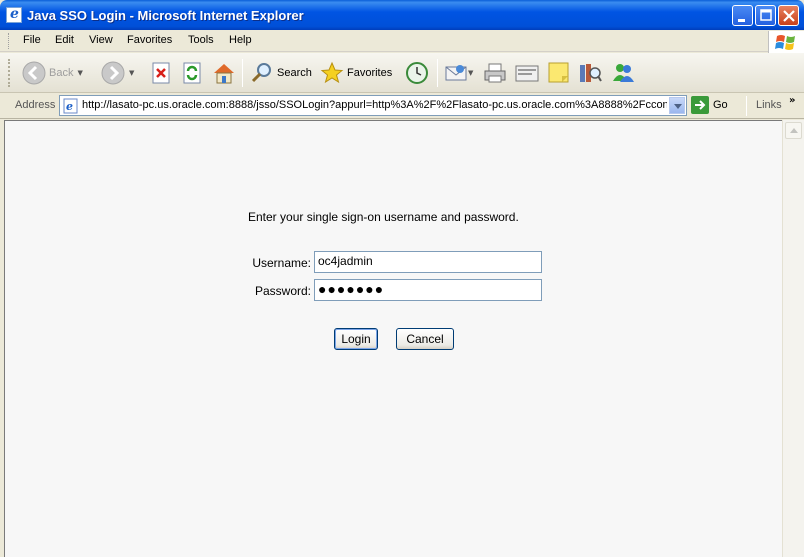 This screenshot has height=557, width=804. I want to click on go-label: Go, so click(720, 105).